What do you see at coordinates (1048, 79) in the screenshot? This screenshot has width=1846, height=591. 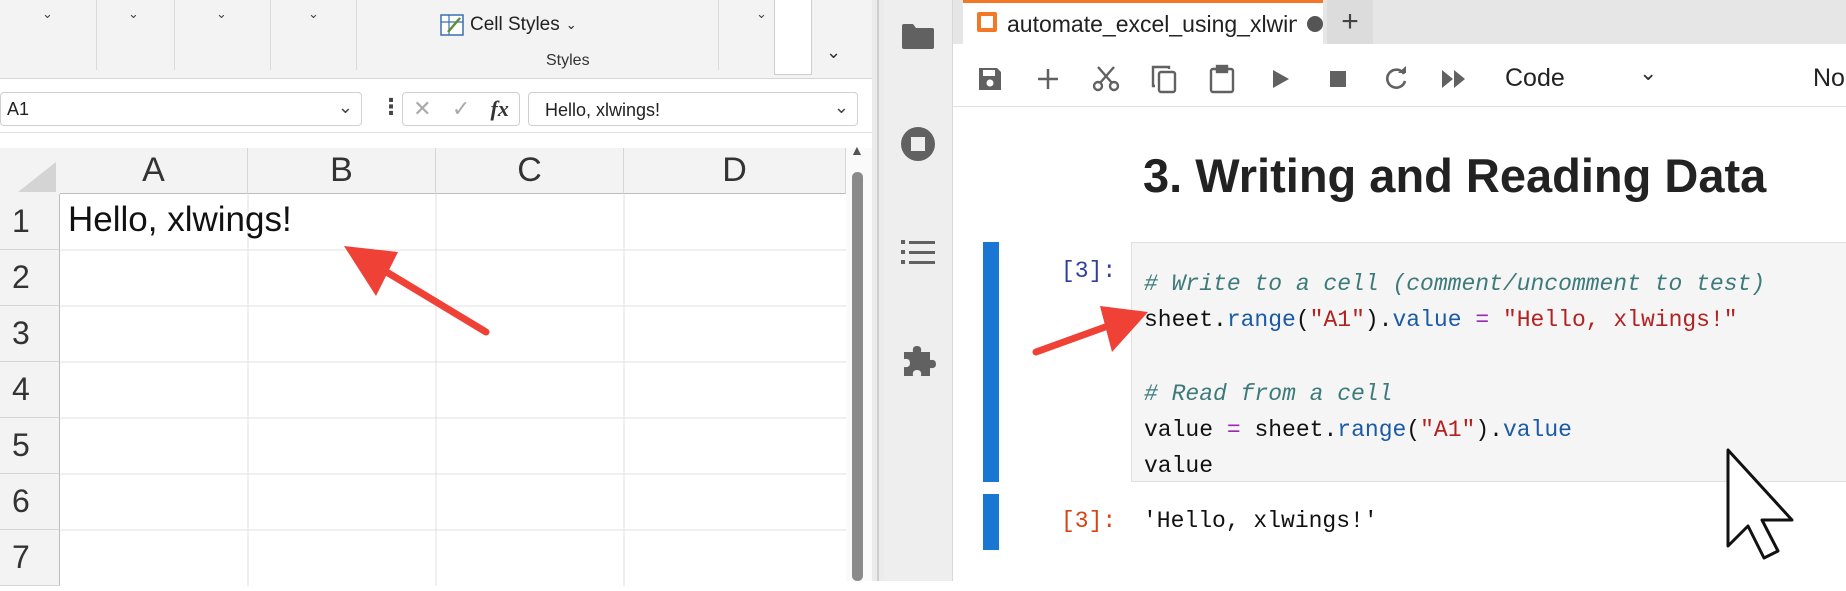 I see `add-cell-icon` at bounding box center [1048, 79].